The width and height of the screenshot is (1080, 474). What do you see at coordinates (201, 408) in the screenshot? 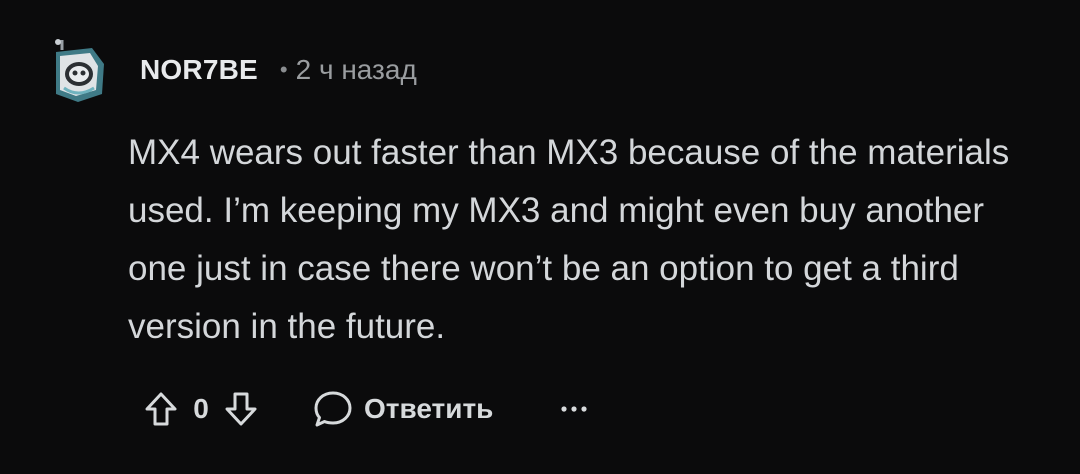
I see `vote-score: 0` at bounding box center [201, 408].